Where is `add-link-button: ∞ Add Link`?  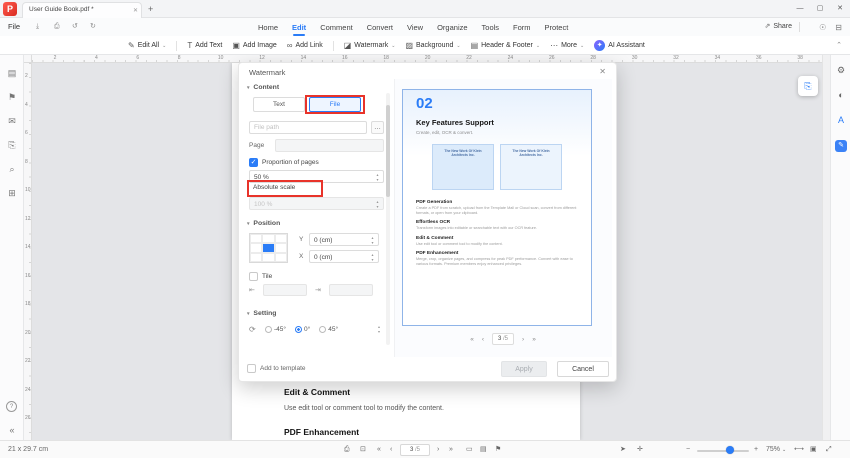
add-link-button: ∞ Add Link is located at coordinates (305, 45).